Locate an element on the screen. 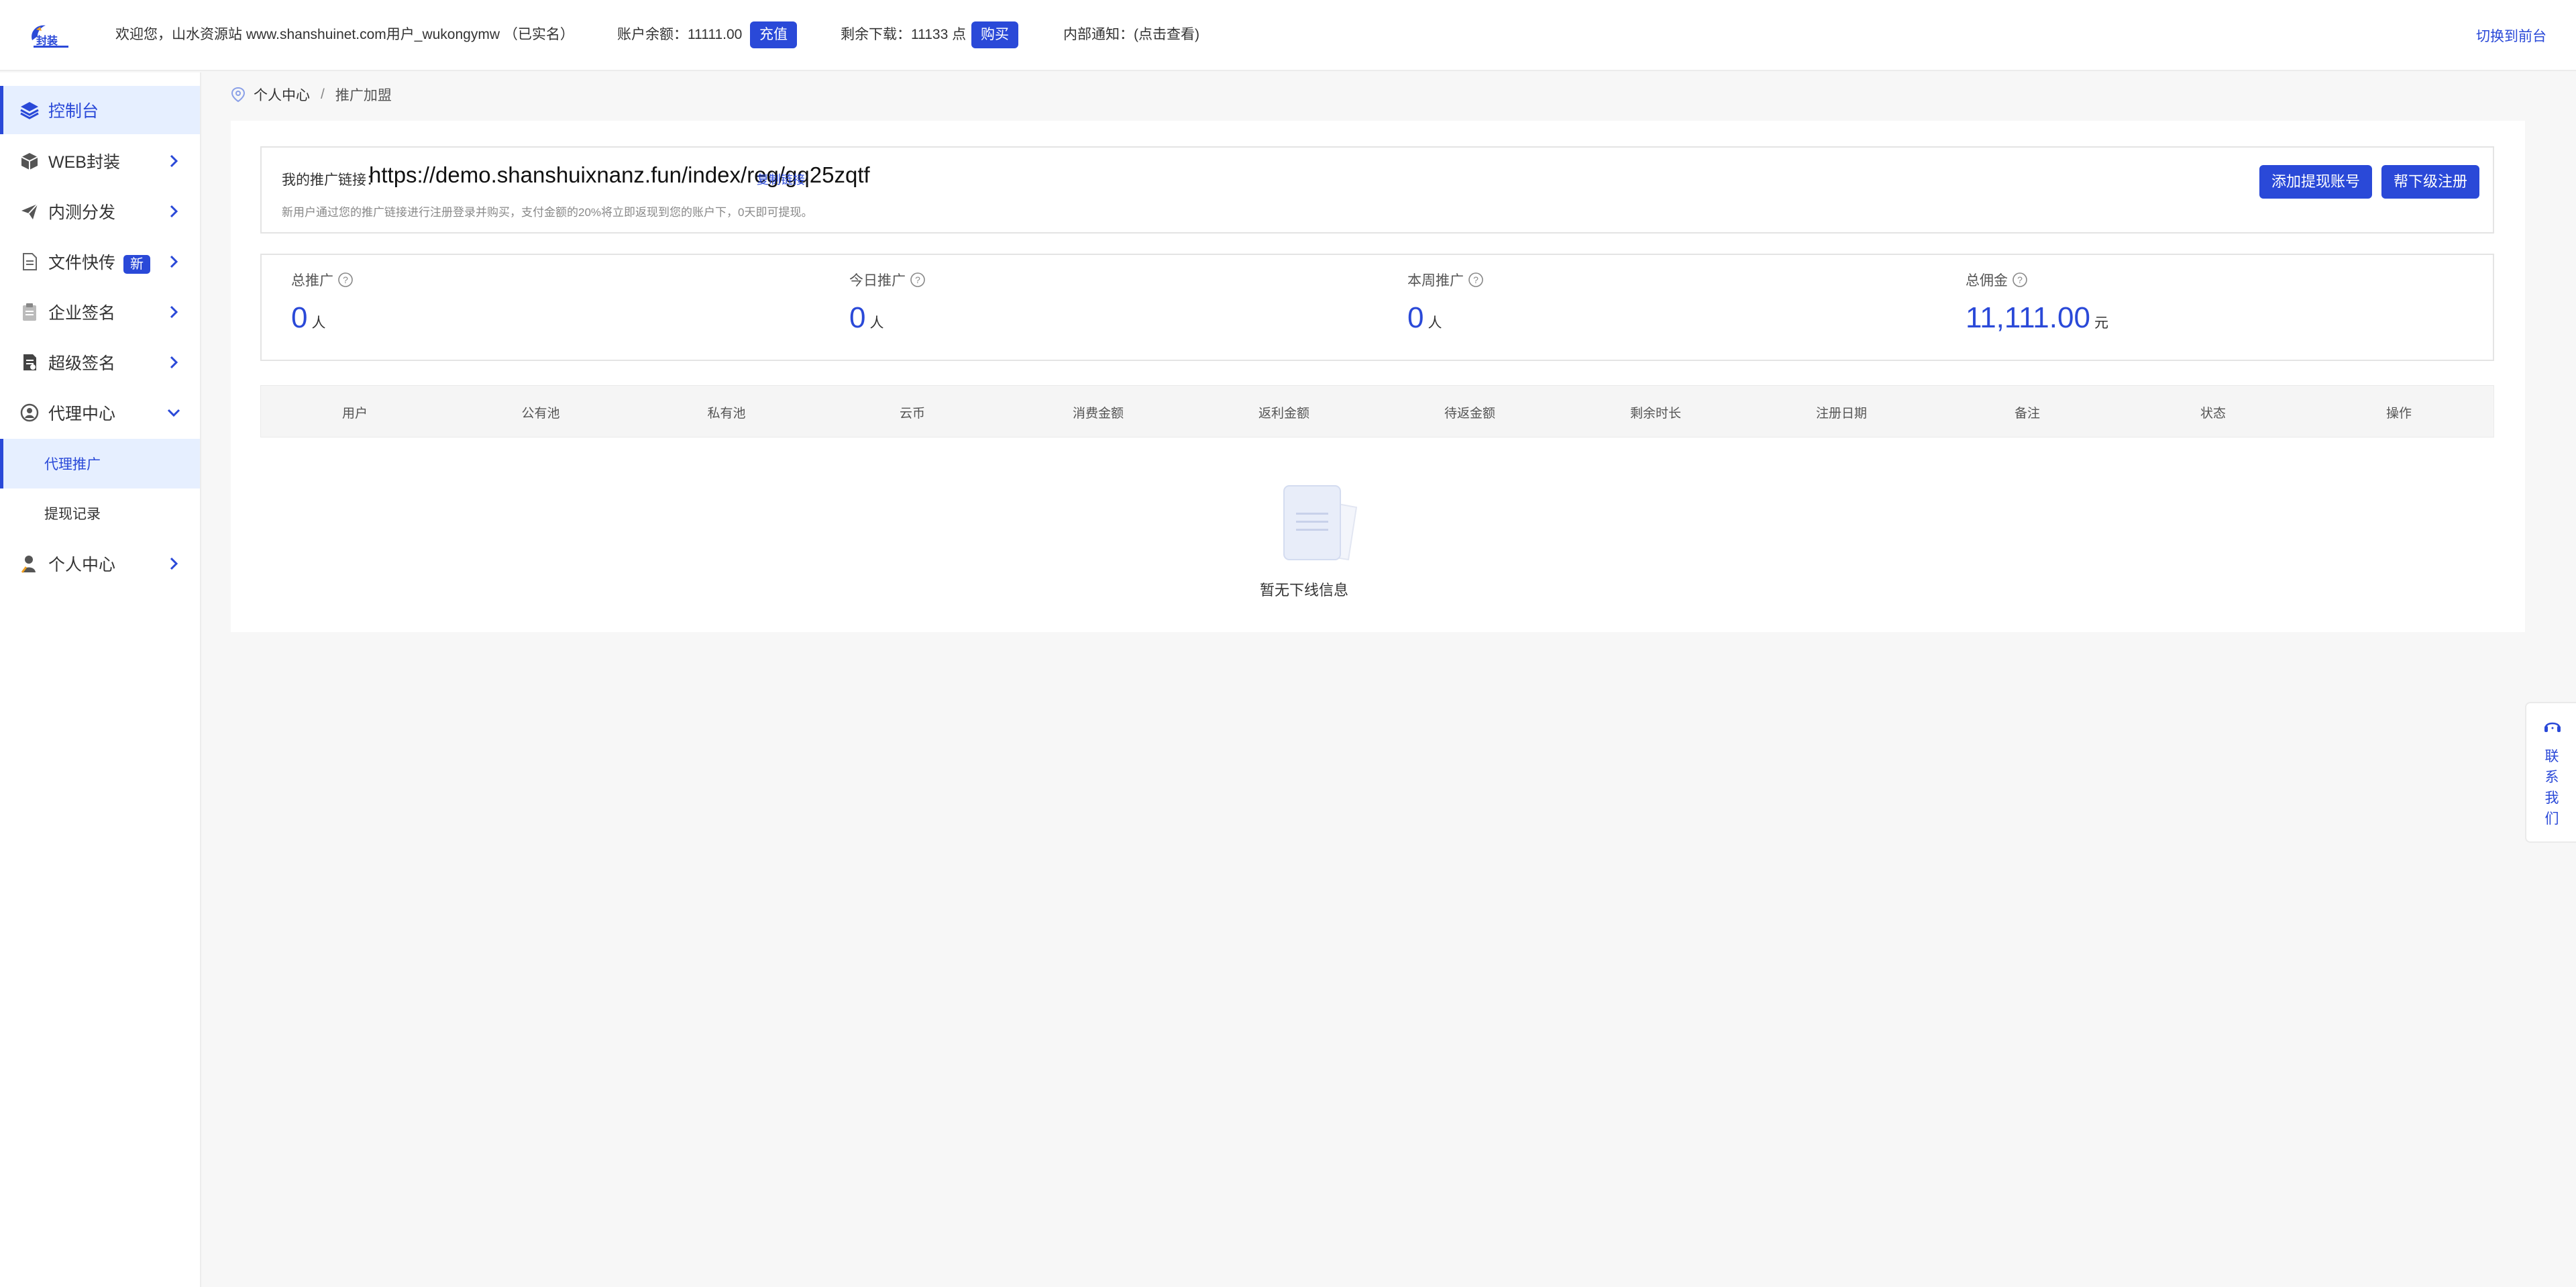  sidebar-item-personal-center: 个人中心 is located at coordinates (100, 563).